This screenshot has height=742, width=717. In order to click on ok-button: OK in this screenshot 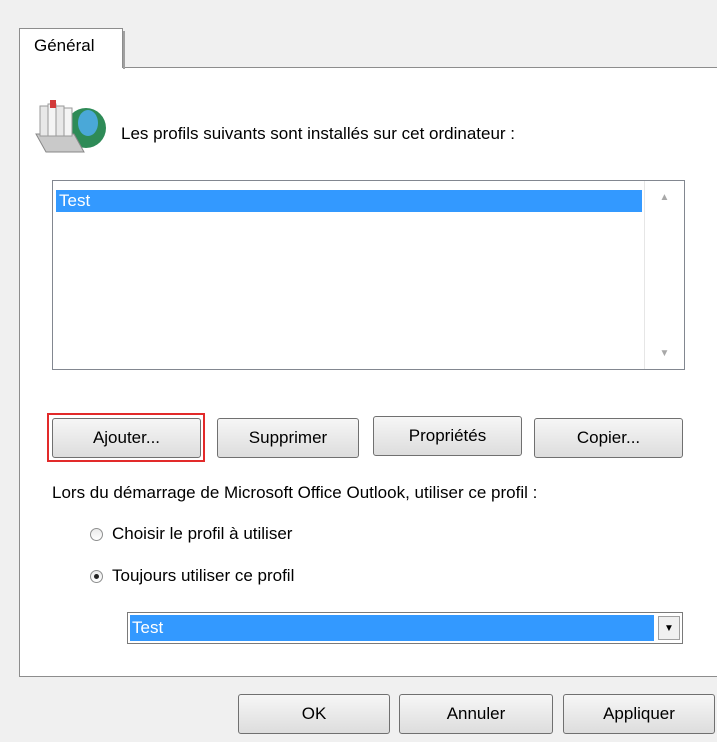, I will do `click(314, 714)`.